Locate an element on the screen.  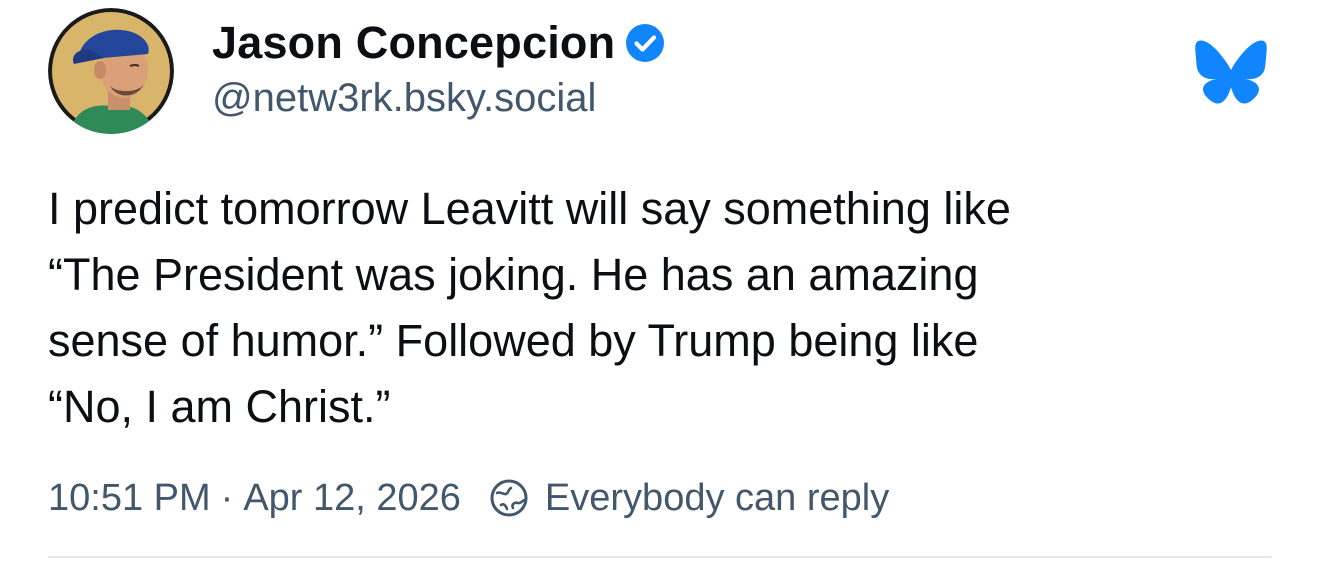
reply-setting-label: Everybody can reply is located at coordinates (717, 498).